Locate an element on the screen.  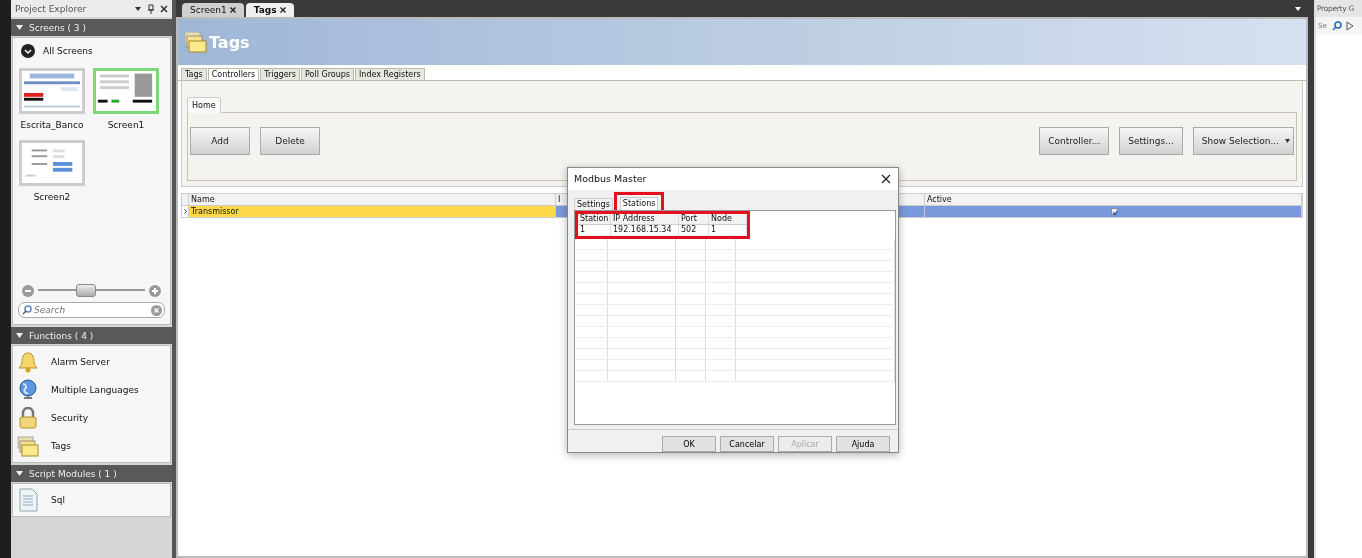
column-header: IP Address is located at coordinates (645, 218).